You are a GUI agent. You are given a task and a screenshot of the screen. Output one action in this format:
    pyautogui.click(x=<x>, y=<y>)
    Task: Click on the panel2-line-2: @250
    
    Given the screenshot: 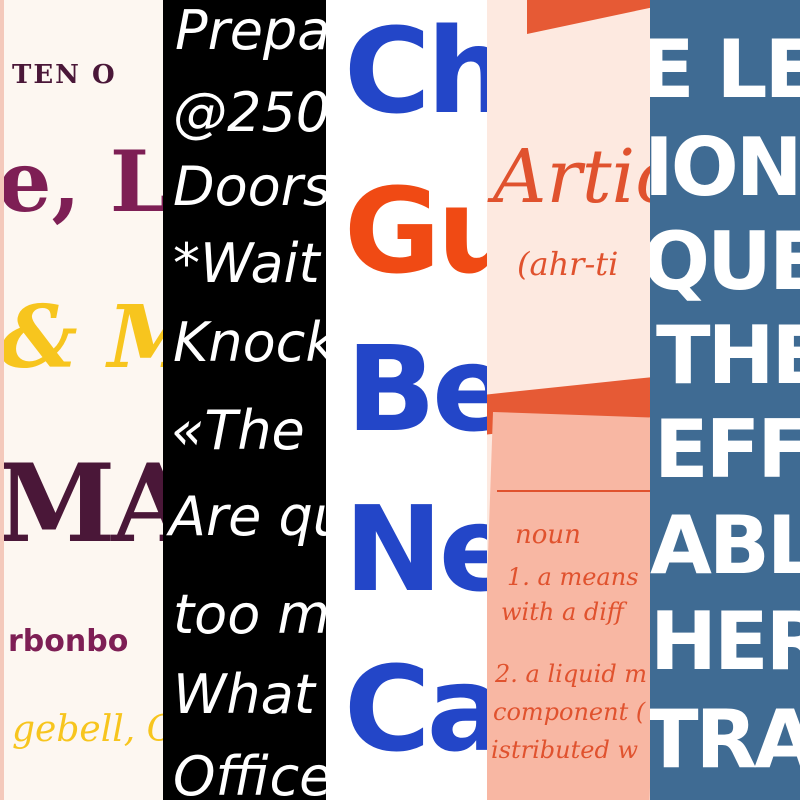 What is the action you would take?
    pyautogui.click(x=249, y=112)
    